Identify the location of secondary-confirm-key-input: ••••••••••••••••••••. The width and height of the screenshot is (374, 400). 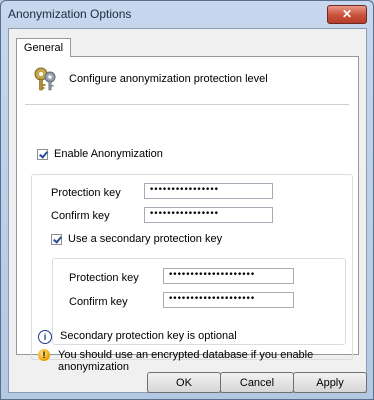
(228, 300).